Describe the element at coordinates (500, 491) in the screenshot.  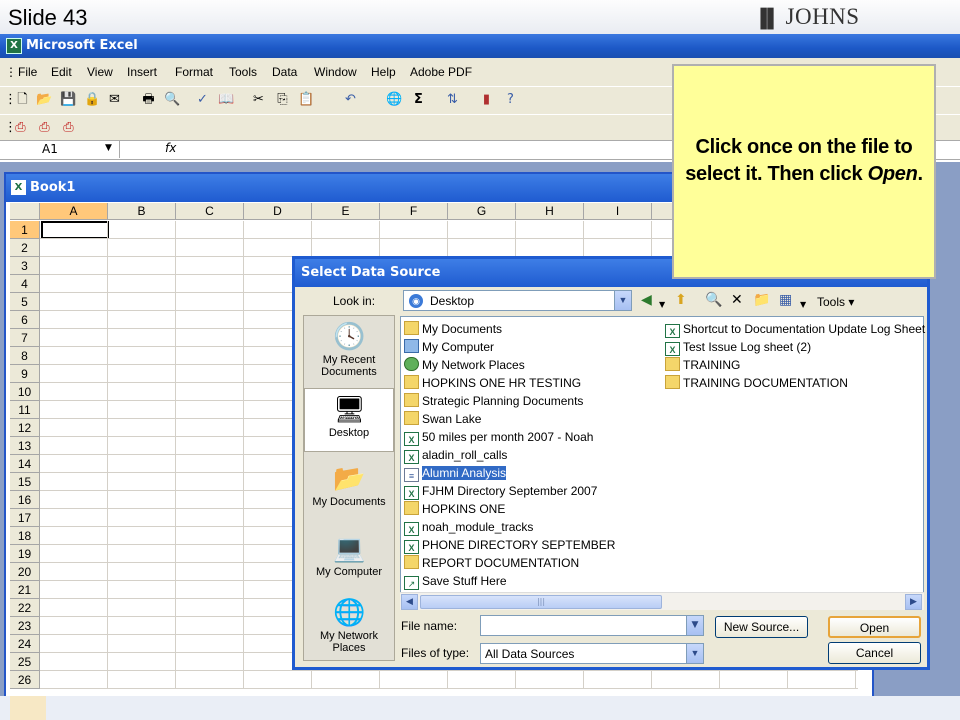
I see `file-item: X FJHM Directory September 2007` at that location.